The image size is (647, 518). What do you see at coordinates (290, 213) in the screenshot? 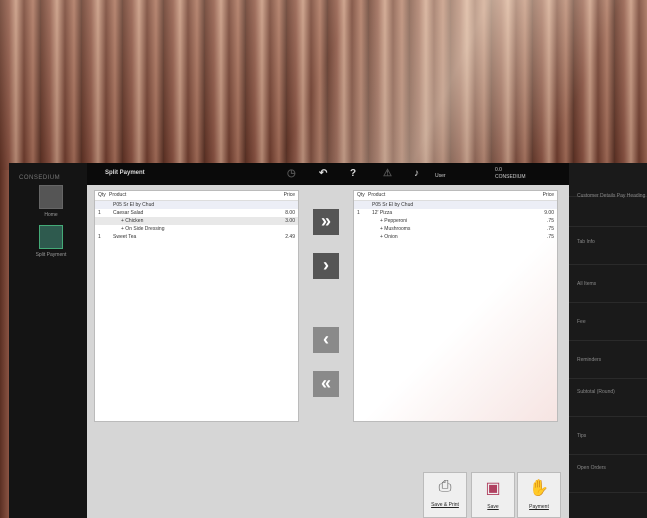
I see `line-price: 8.00` at bounding box center [290, 213].